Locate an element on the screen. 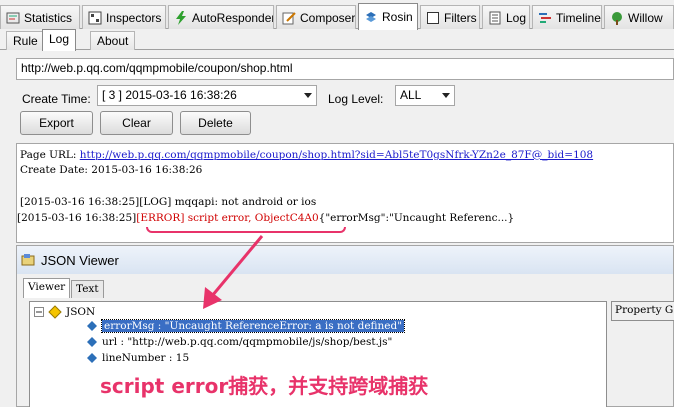  tree-node-linenumber: lineNumber : 15 is located at coordinates (137, 358).